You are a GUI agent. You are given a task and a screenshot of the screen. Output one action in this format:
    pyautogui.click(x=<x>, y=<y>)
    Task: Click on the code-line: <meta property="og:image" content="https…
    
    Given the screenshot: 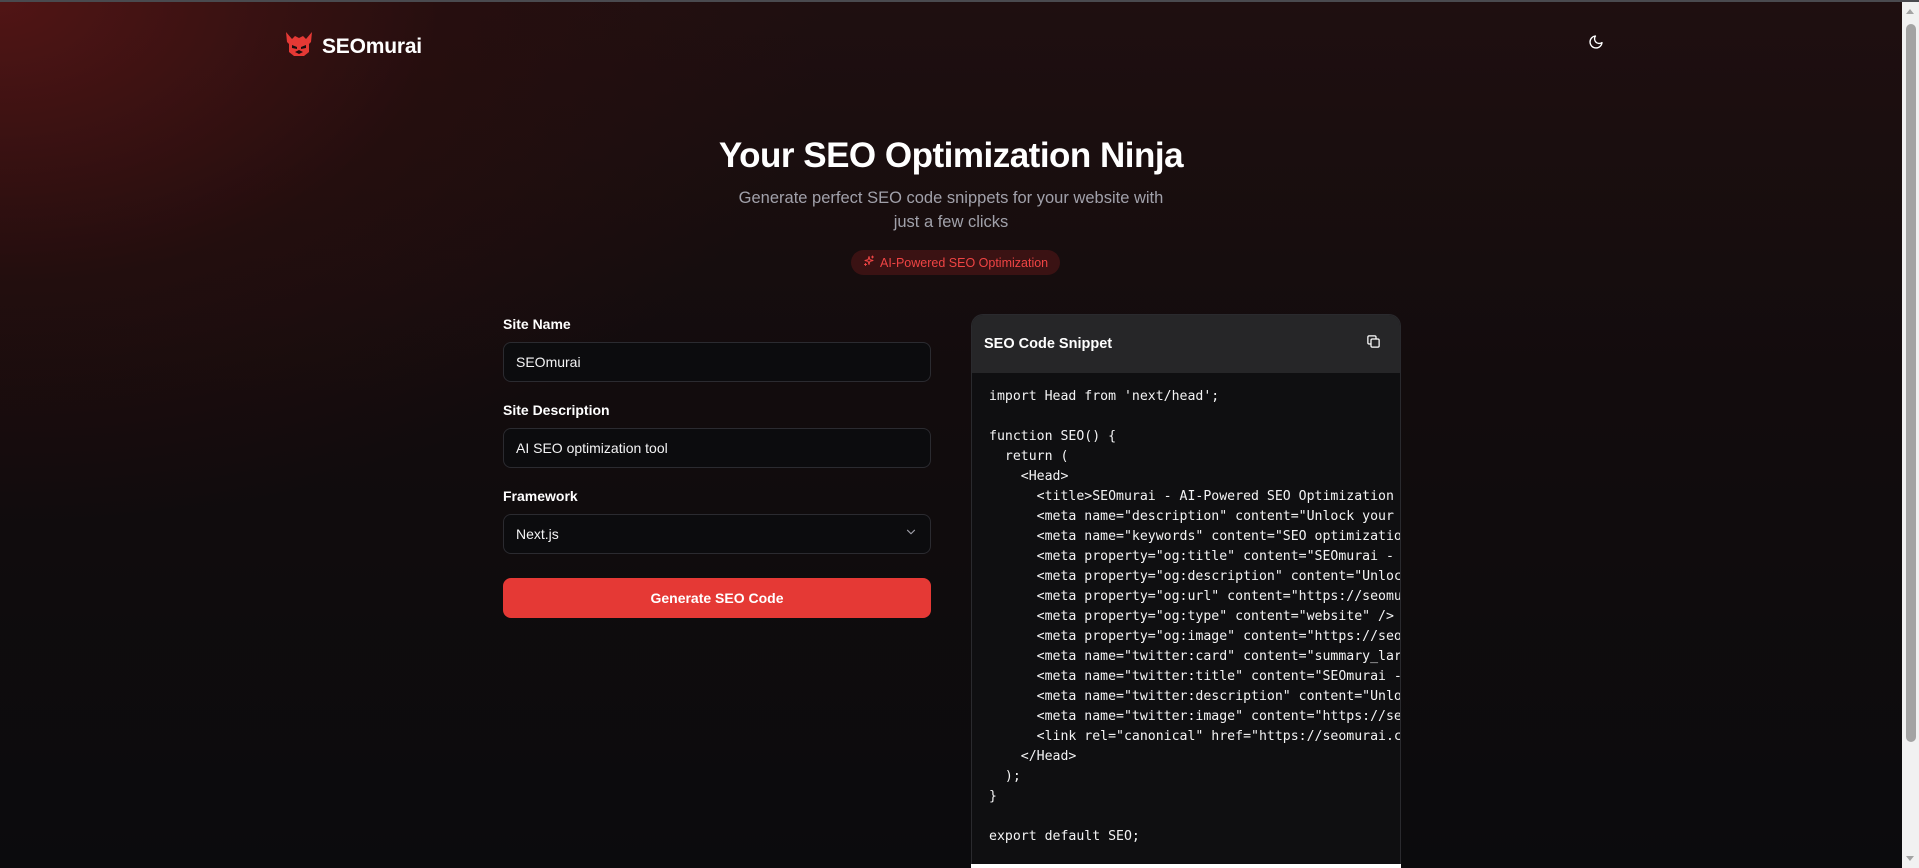 What is the action you would take?
    pyautogui.click(x=1194, y=636)
    